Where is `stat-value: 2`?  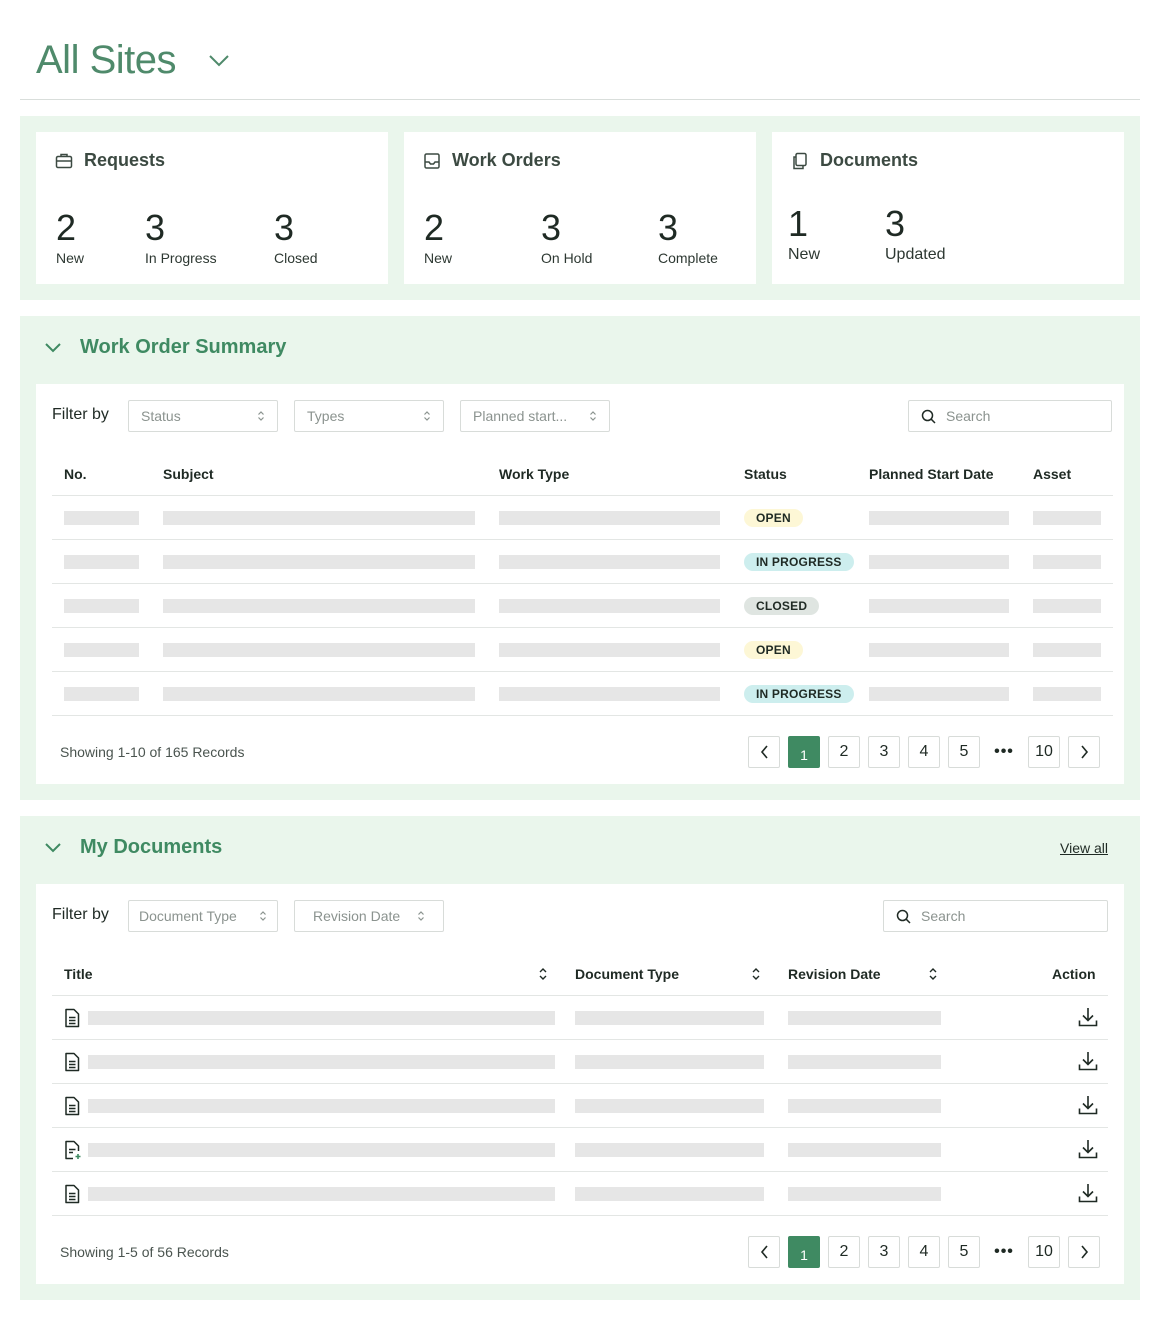
stat-value: 2 is located at coordinates (66, 227).